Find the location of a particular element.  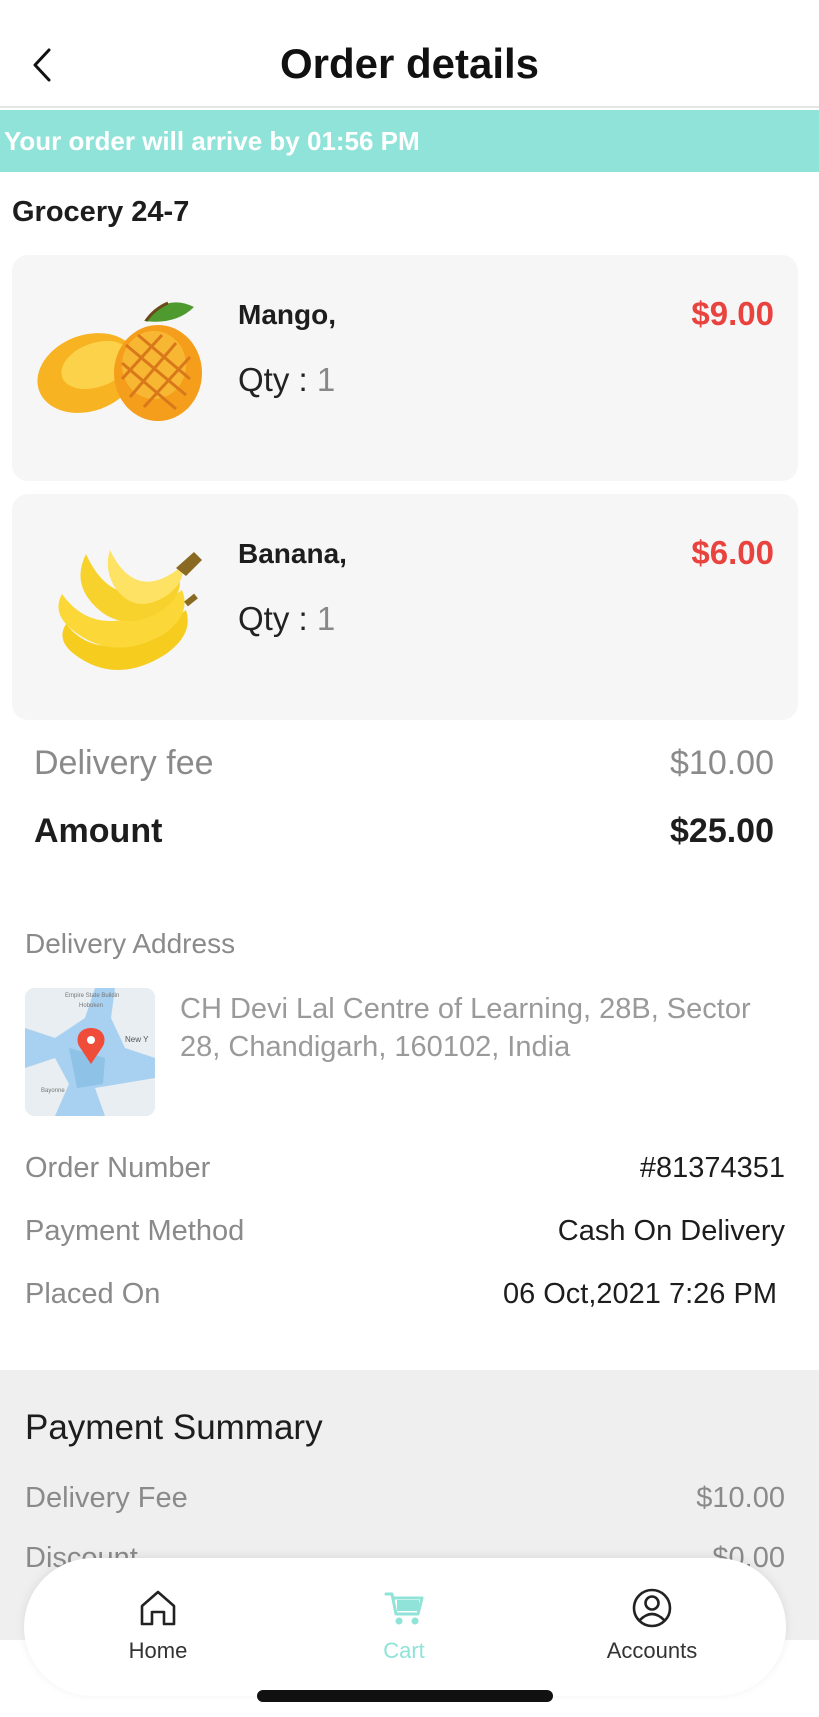

home-icon is located at coordinates (158, 1608).